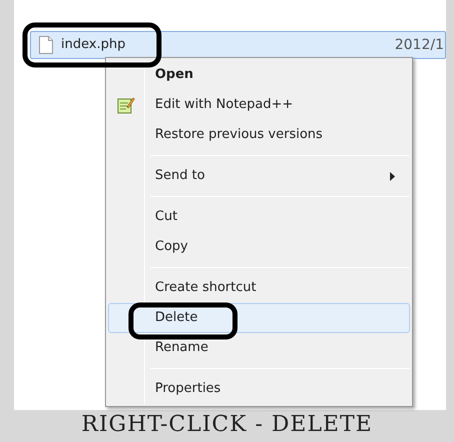 This screenshot has width=454, height=442. What do you see at coordinates (259, 135) in the screenshot?
I see `menu-item: Restore previous versions` at bounding box center [259, 135].